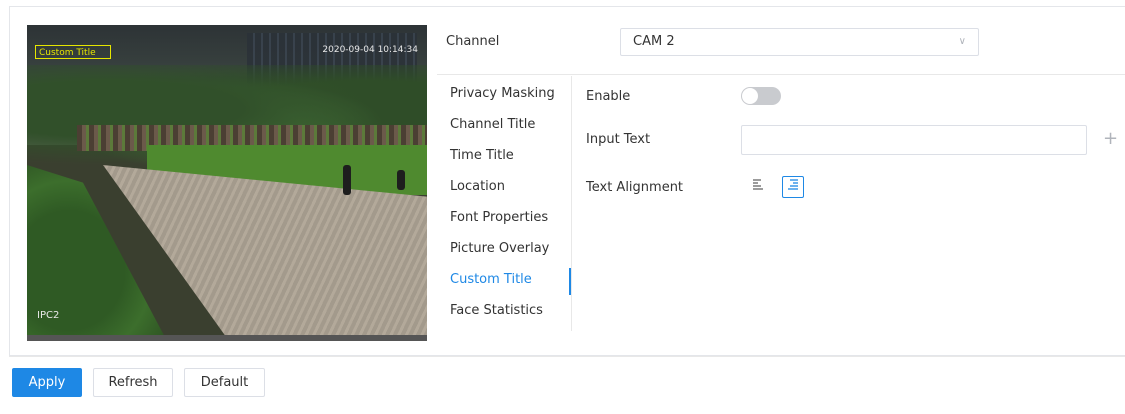 The image size is (1125, 414). Describe the element at coordinates (758, 184) in the screenshot. I see `align-left-glyph` at that location.